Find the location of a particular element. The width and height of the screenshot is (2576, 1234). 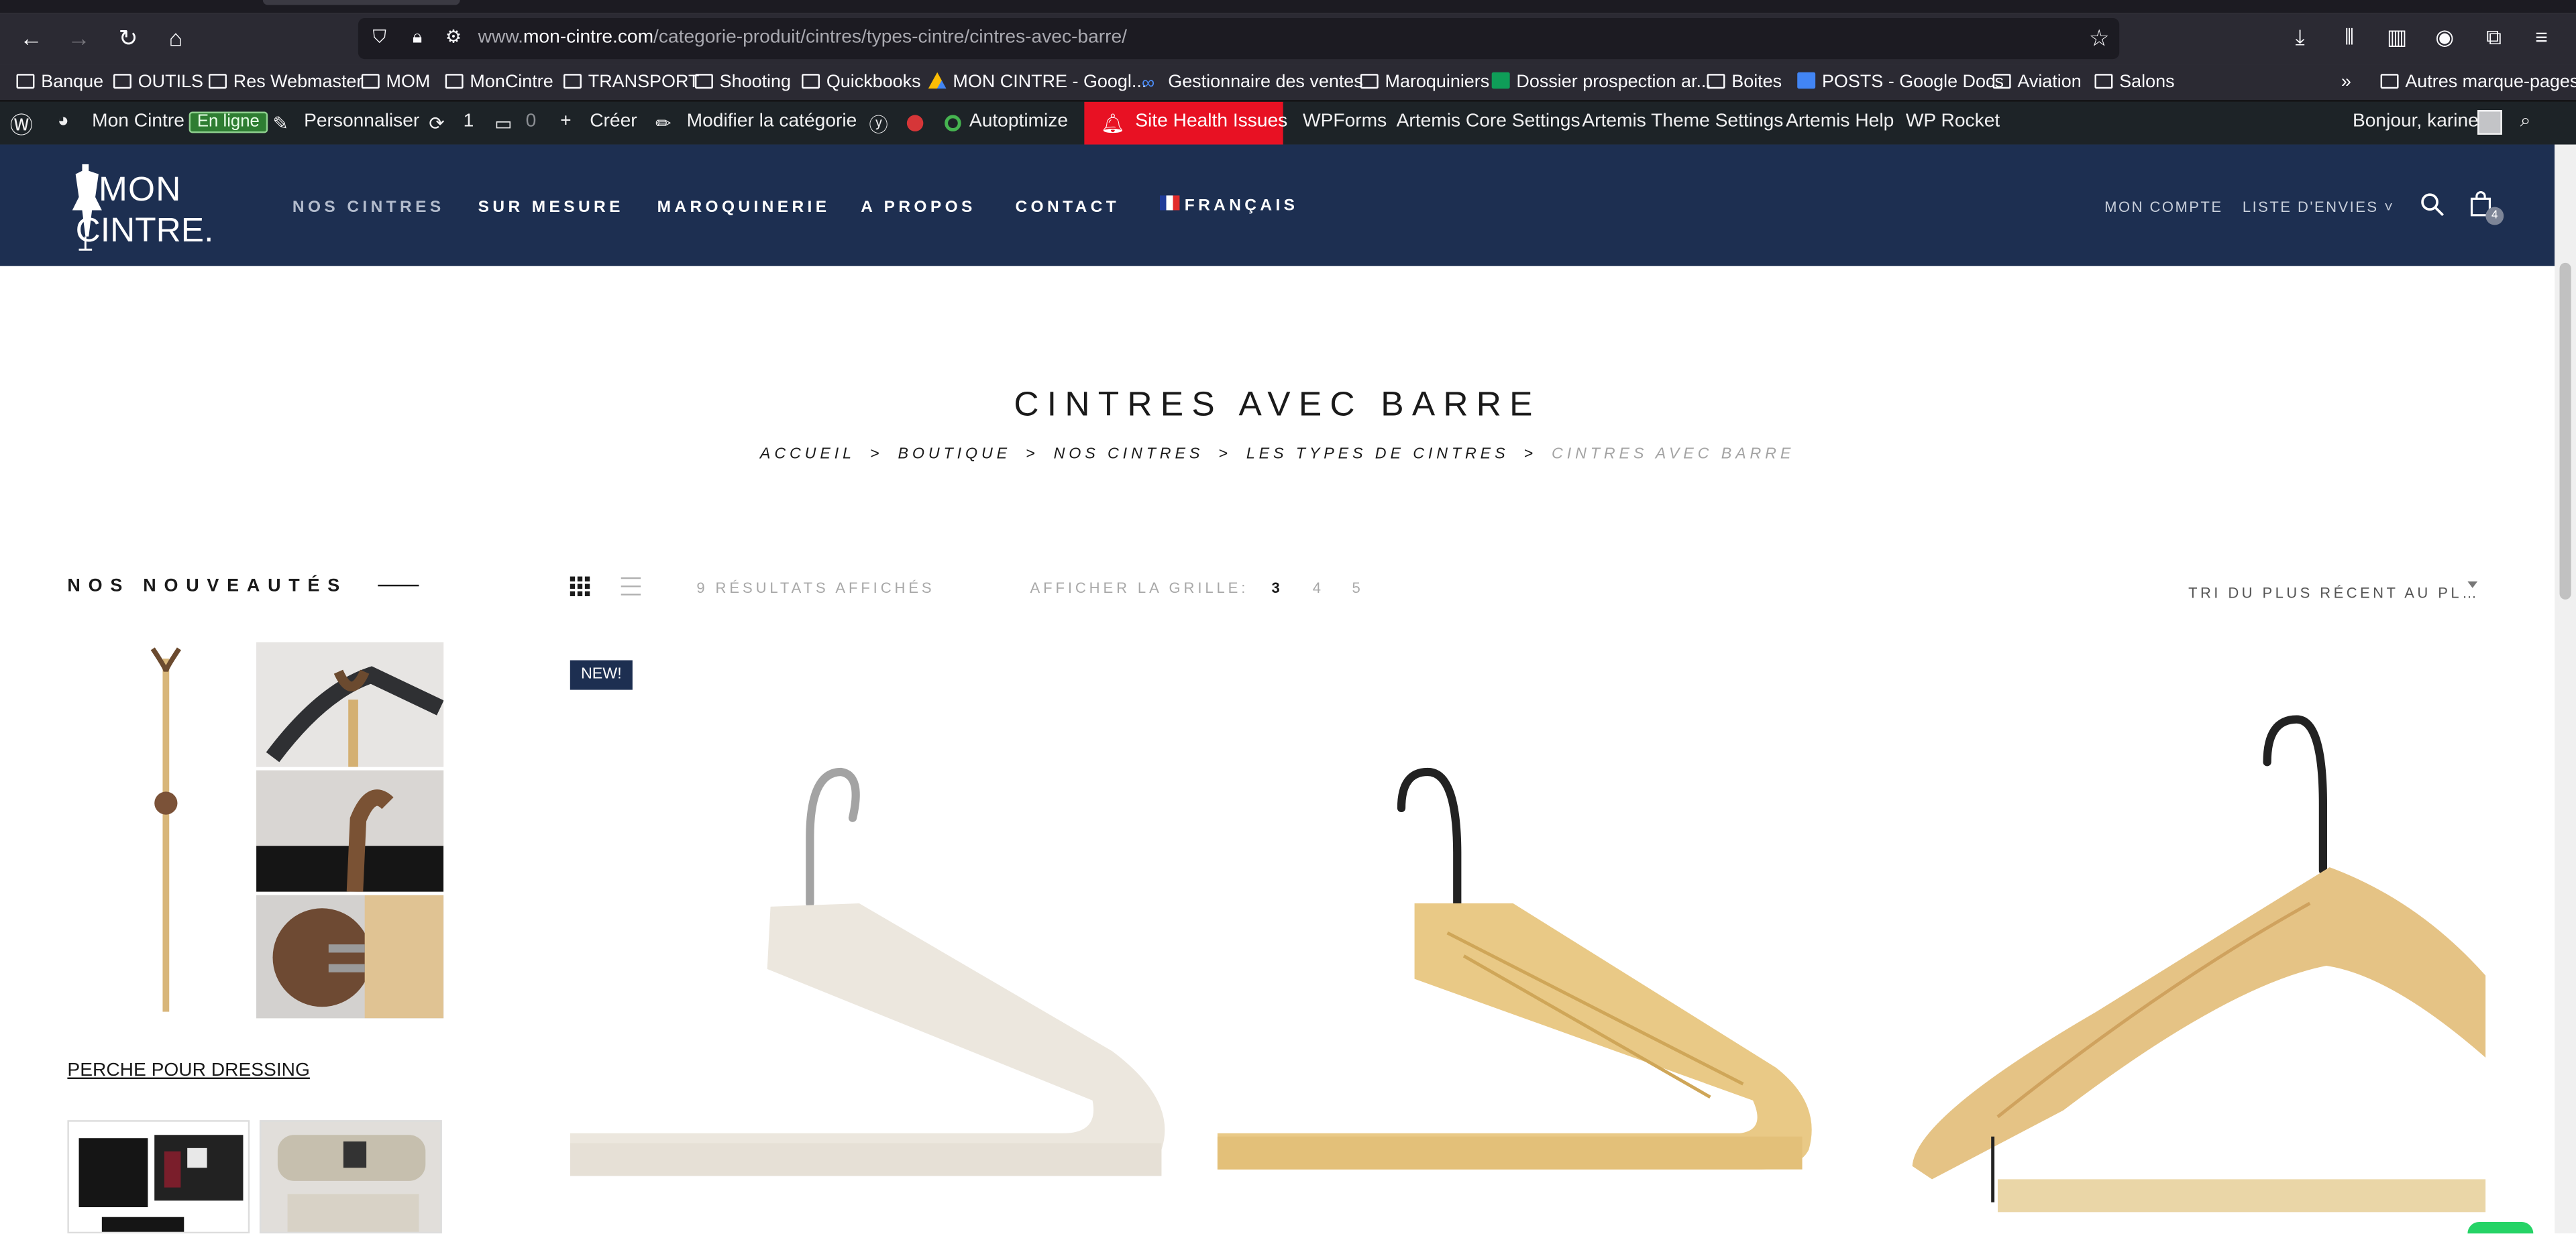

list-view-icon is located at coordinates (630, 586).